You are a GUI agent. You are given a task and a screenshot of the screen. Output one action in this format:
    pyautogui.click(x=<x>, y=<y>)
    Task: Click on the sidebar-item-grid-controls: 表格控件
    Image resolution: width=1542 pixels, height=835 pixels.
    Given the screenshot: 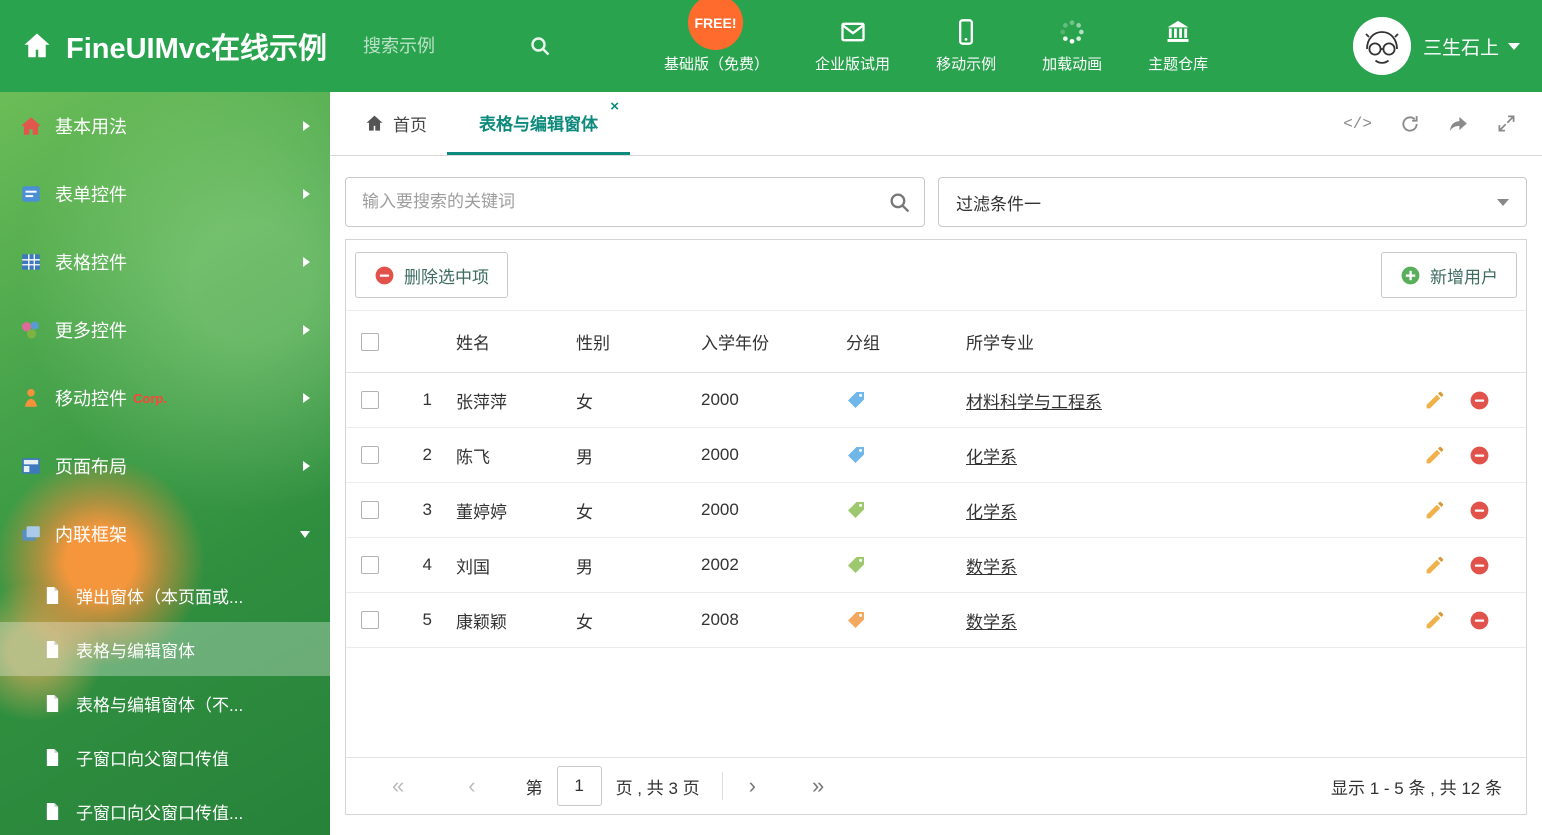 What is the action you would take?
    pyautogui.click(x=165, y=262)
    